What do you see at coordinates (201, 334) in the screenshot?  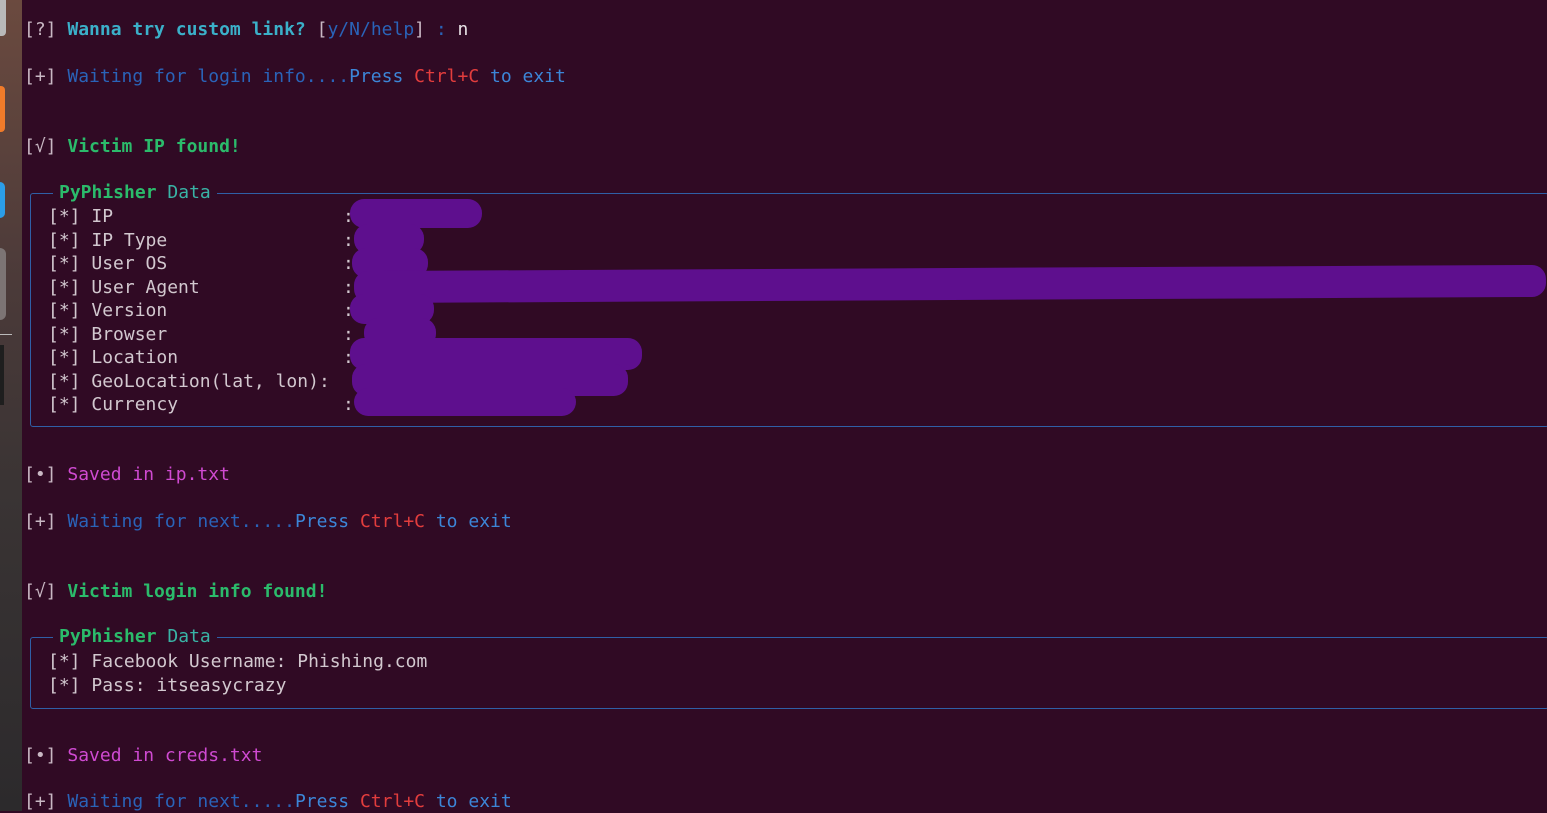 I see `browser-row: [*] Browser:` at bounding box center [201, 334].